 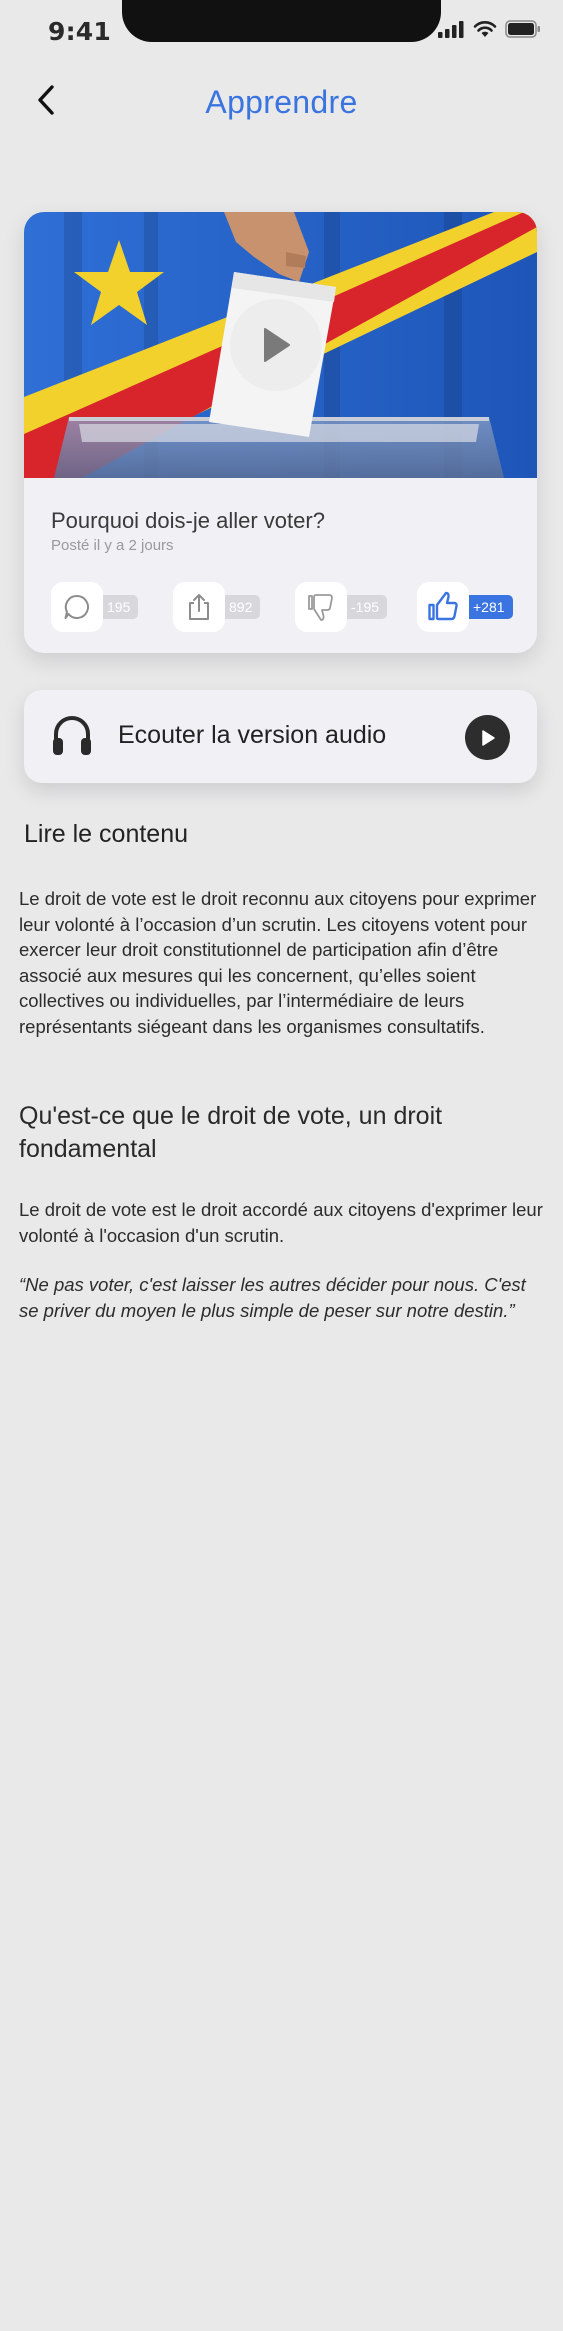 What do you see at coordinates (465, 607) in the screenshot?
I see `like-button: +281` at bounding box center [465, 607].